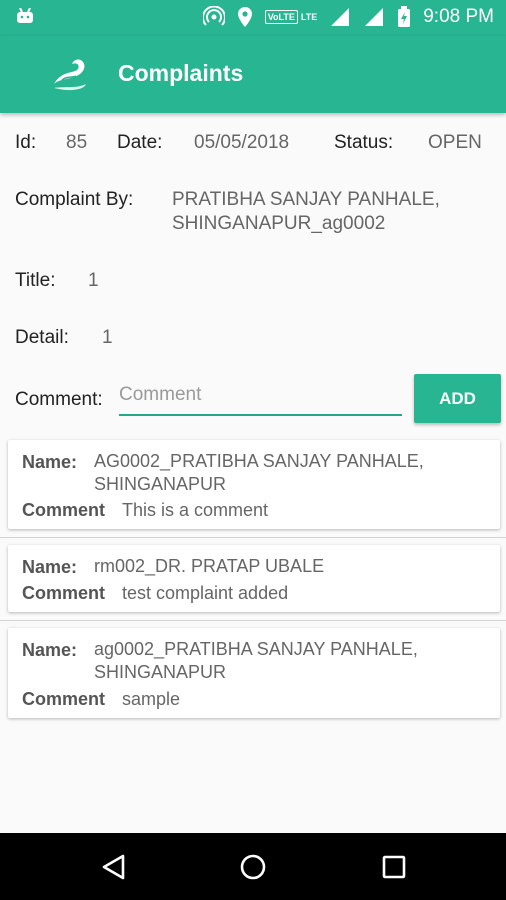 This screenshot has width=506, height=900. Describe the element at coordinates (306, 199) in the screenshot. I see `complaint-by-value-line1: PRATIBHA SANJAY PANHALE,` at that location.